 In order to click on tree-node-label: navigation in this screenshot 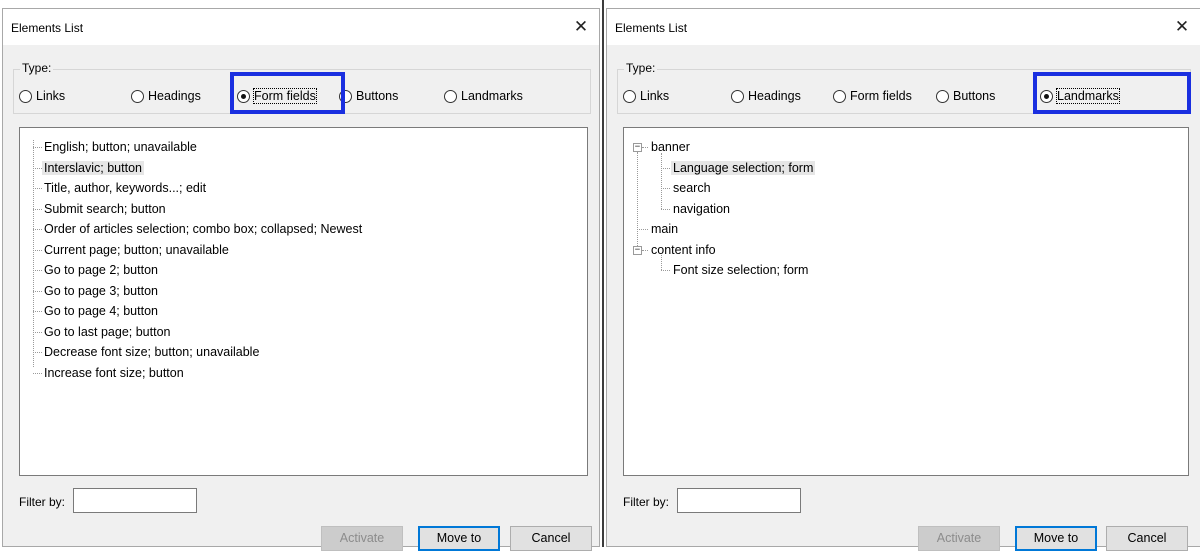, I will do `click(701, 208)`.